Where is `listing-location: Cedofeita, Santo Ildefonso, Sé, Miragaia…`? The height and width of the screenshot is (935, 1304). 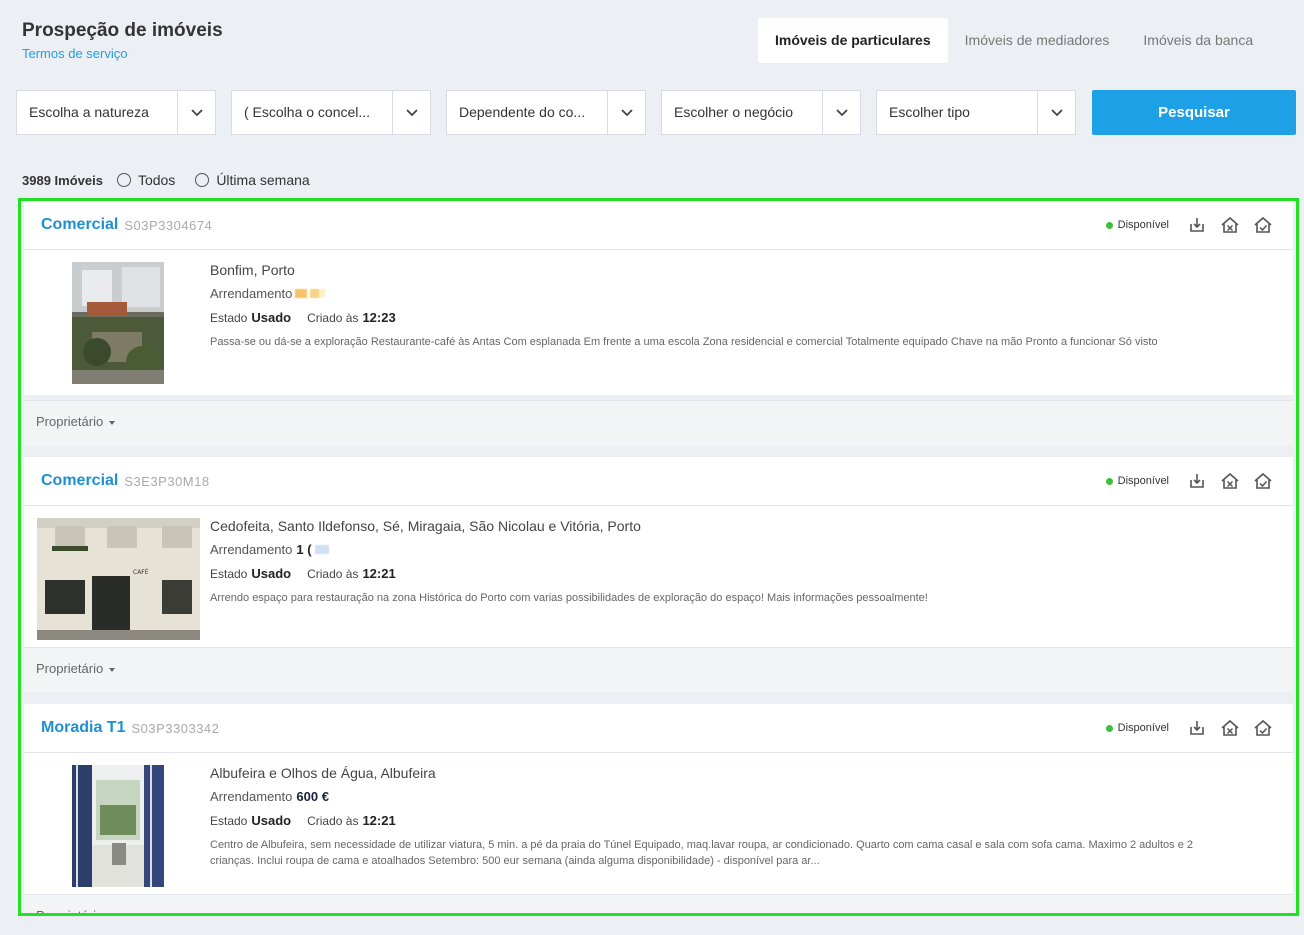 listing-location: Cedofeita, Santo Ildefonso, Sé, Miragaia… is located at coordinates (425, 526).